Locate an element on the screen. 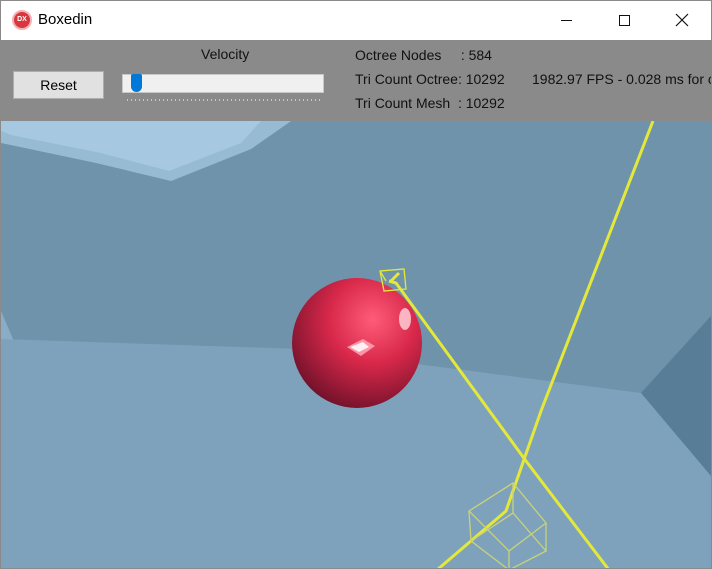 The height and width of the screenshot is (569, 712). tri-count-mesh-stat: Tri Count Mesh : 10292 is located at coordinates (430, 103).